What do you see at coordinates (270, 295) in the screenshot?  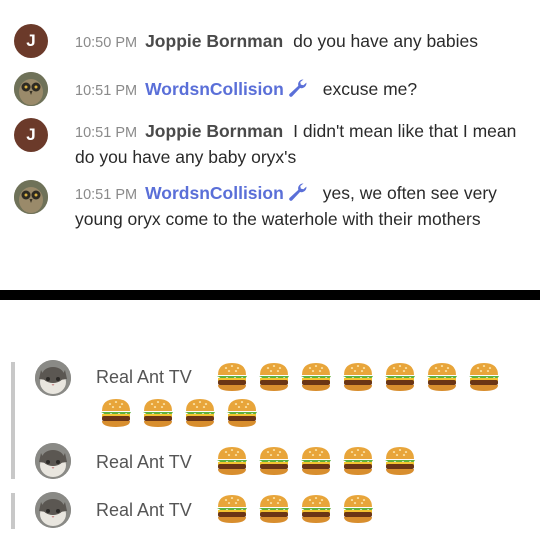 I see `divider` at bounding box center [270, 295].